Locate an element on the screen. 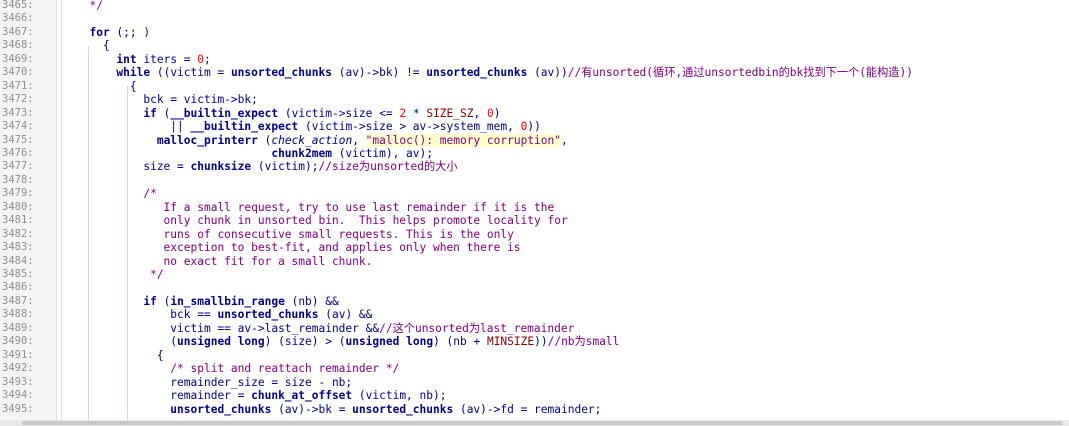  code-text: bck = victim->bk; is located at coordinates (167, 99).